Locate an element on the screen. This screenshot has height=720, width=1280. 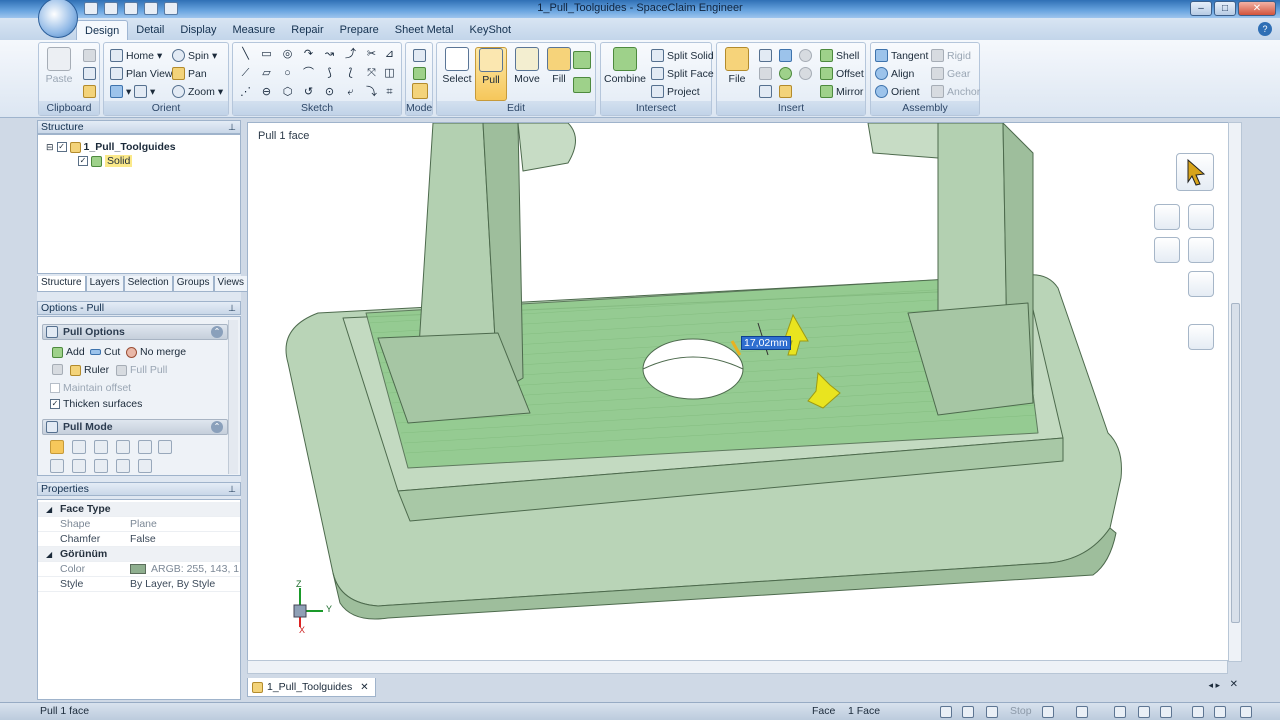
axis-insert-icon is located at coordinates (765, 73).